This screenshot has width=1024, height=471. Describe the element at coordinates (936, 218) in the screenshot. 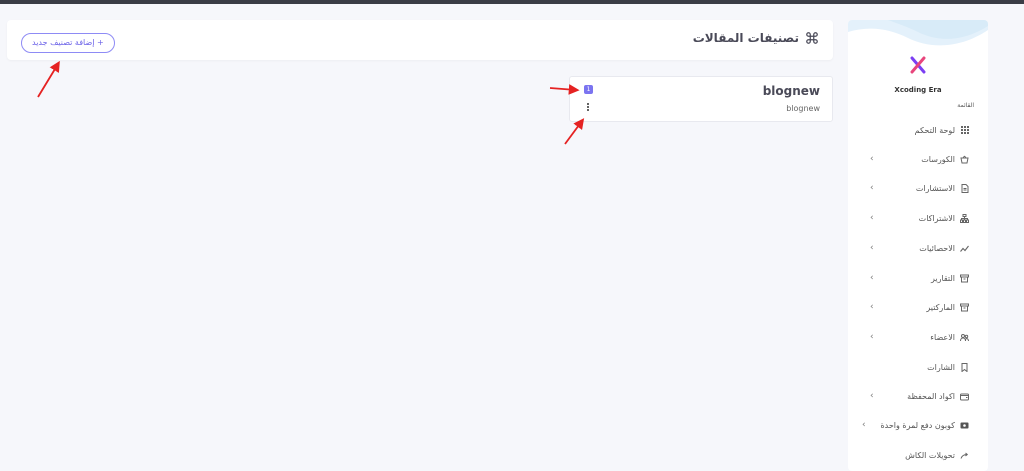

I see `sidebar-item-label: الاشتراكات` at that location.